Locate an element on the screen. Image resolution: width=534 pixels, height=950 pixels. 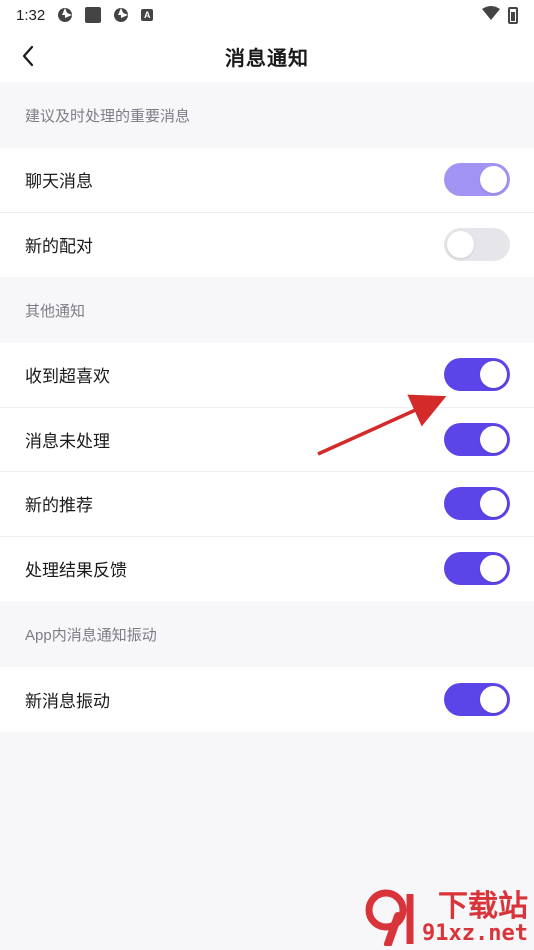
setting-label: 收到超喜欢 is located at coordinates (67, 377).